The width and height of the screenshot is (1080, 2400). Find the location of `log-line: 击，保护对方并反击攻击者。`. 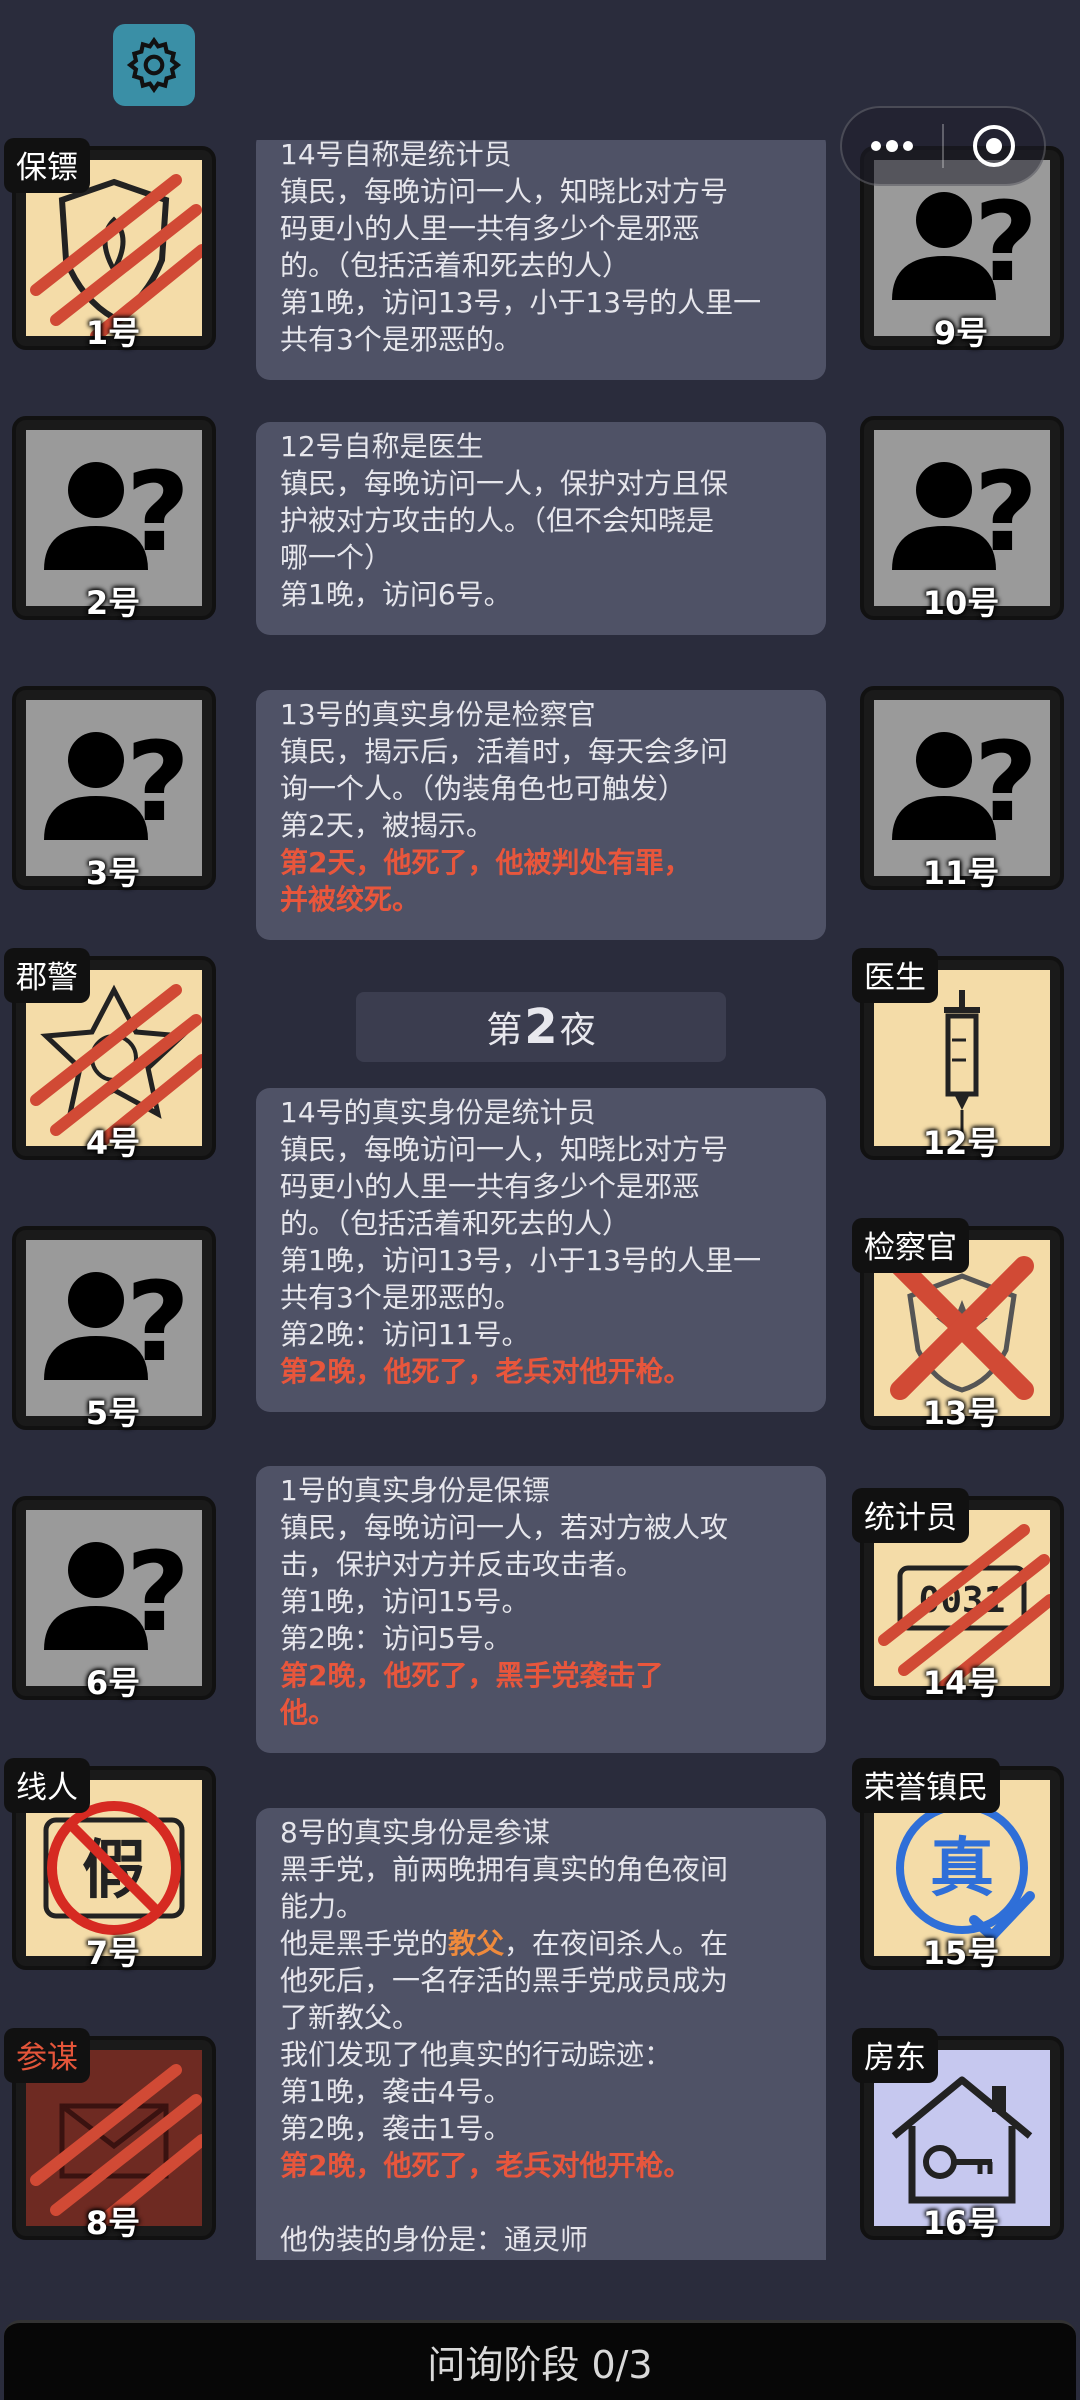

log-line: 击，保护对方并反击攻击者。 is located at coordinates (462, 1564).